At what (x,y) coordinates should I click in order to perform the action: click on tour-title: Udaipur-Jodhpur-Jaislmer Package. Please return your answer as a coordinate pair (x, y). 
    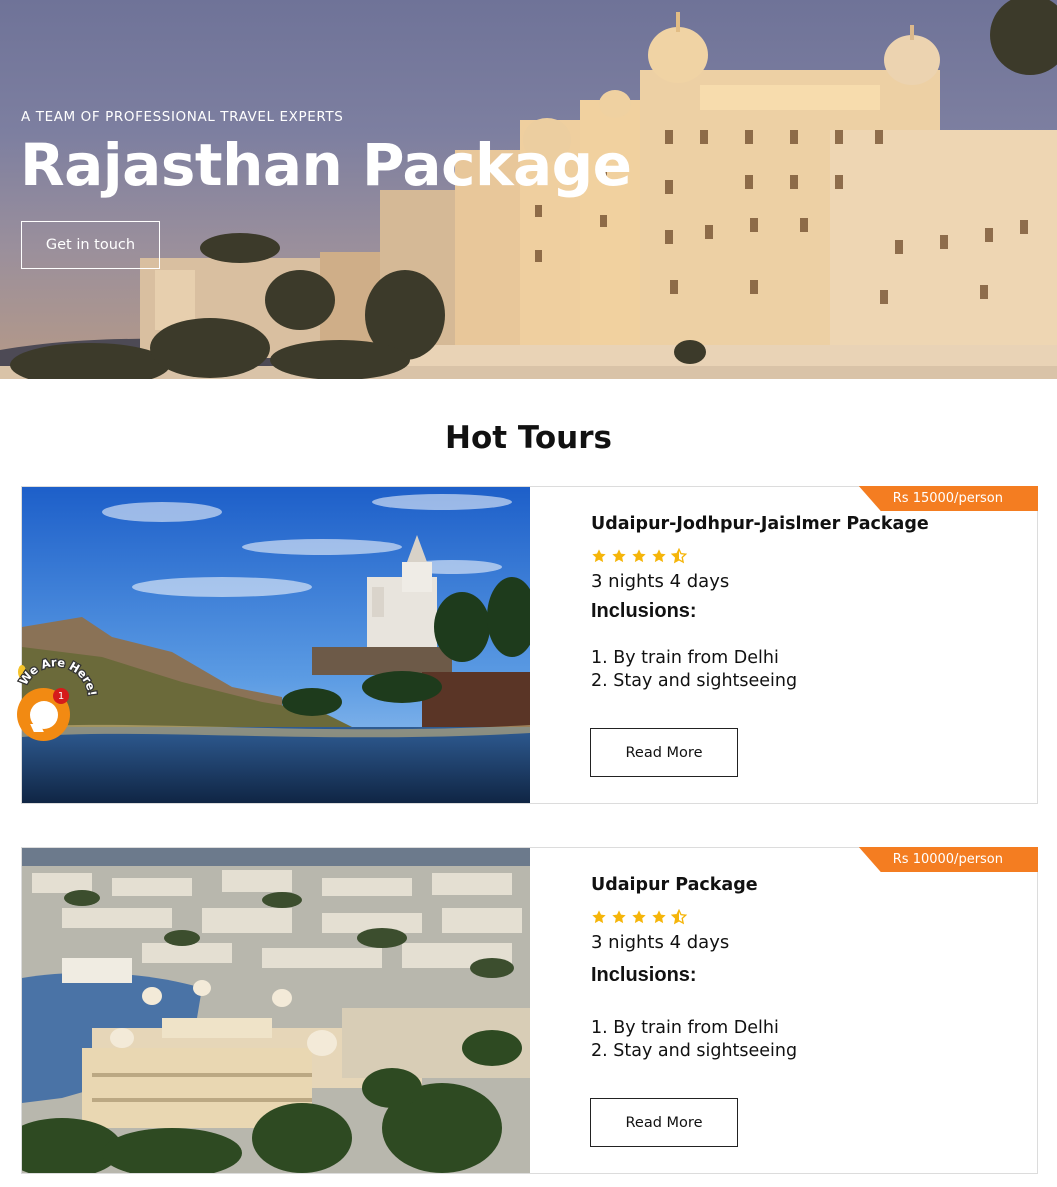
    Looking at the image, I should click on (760, 524).